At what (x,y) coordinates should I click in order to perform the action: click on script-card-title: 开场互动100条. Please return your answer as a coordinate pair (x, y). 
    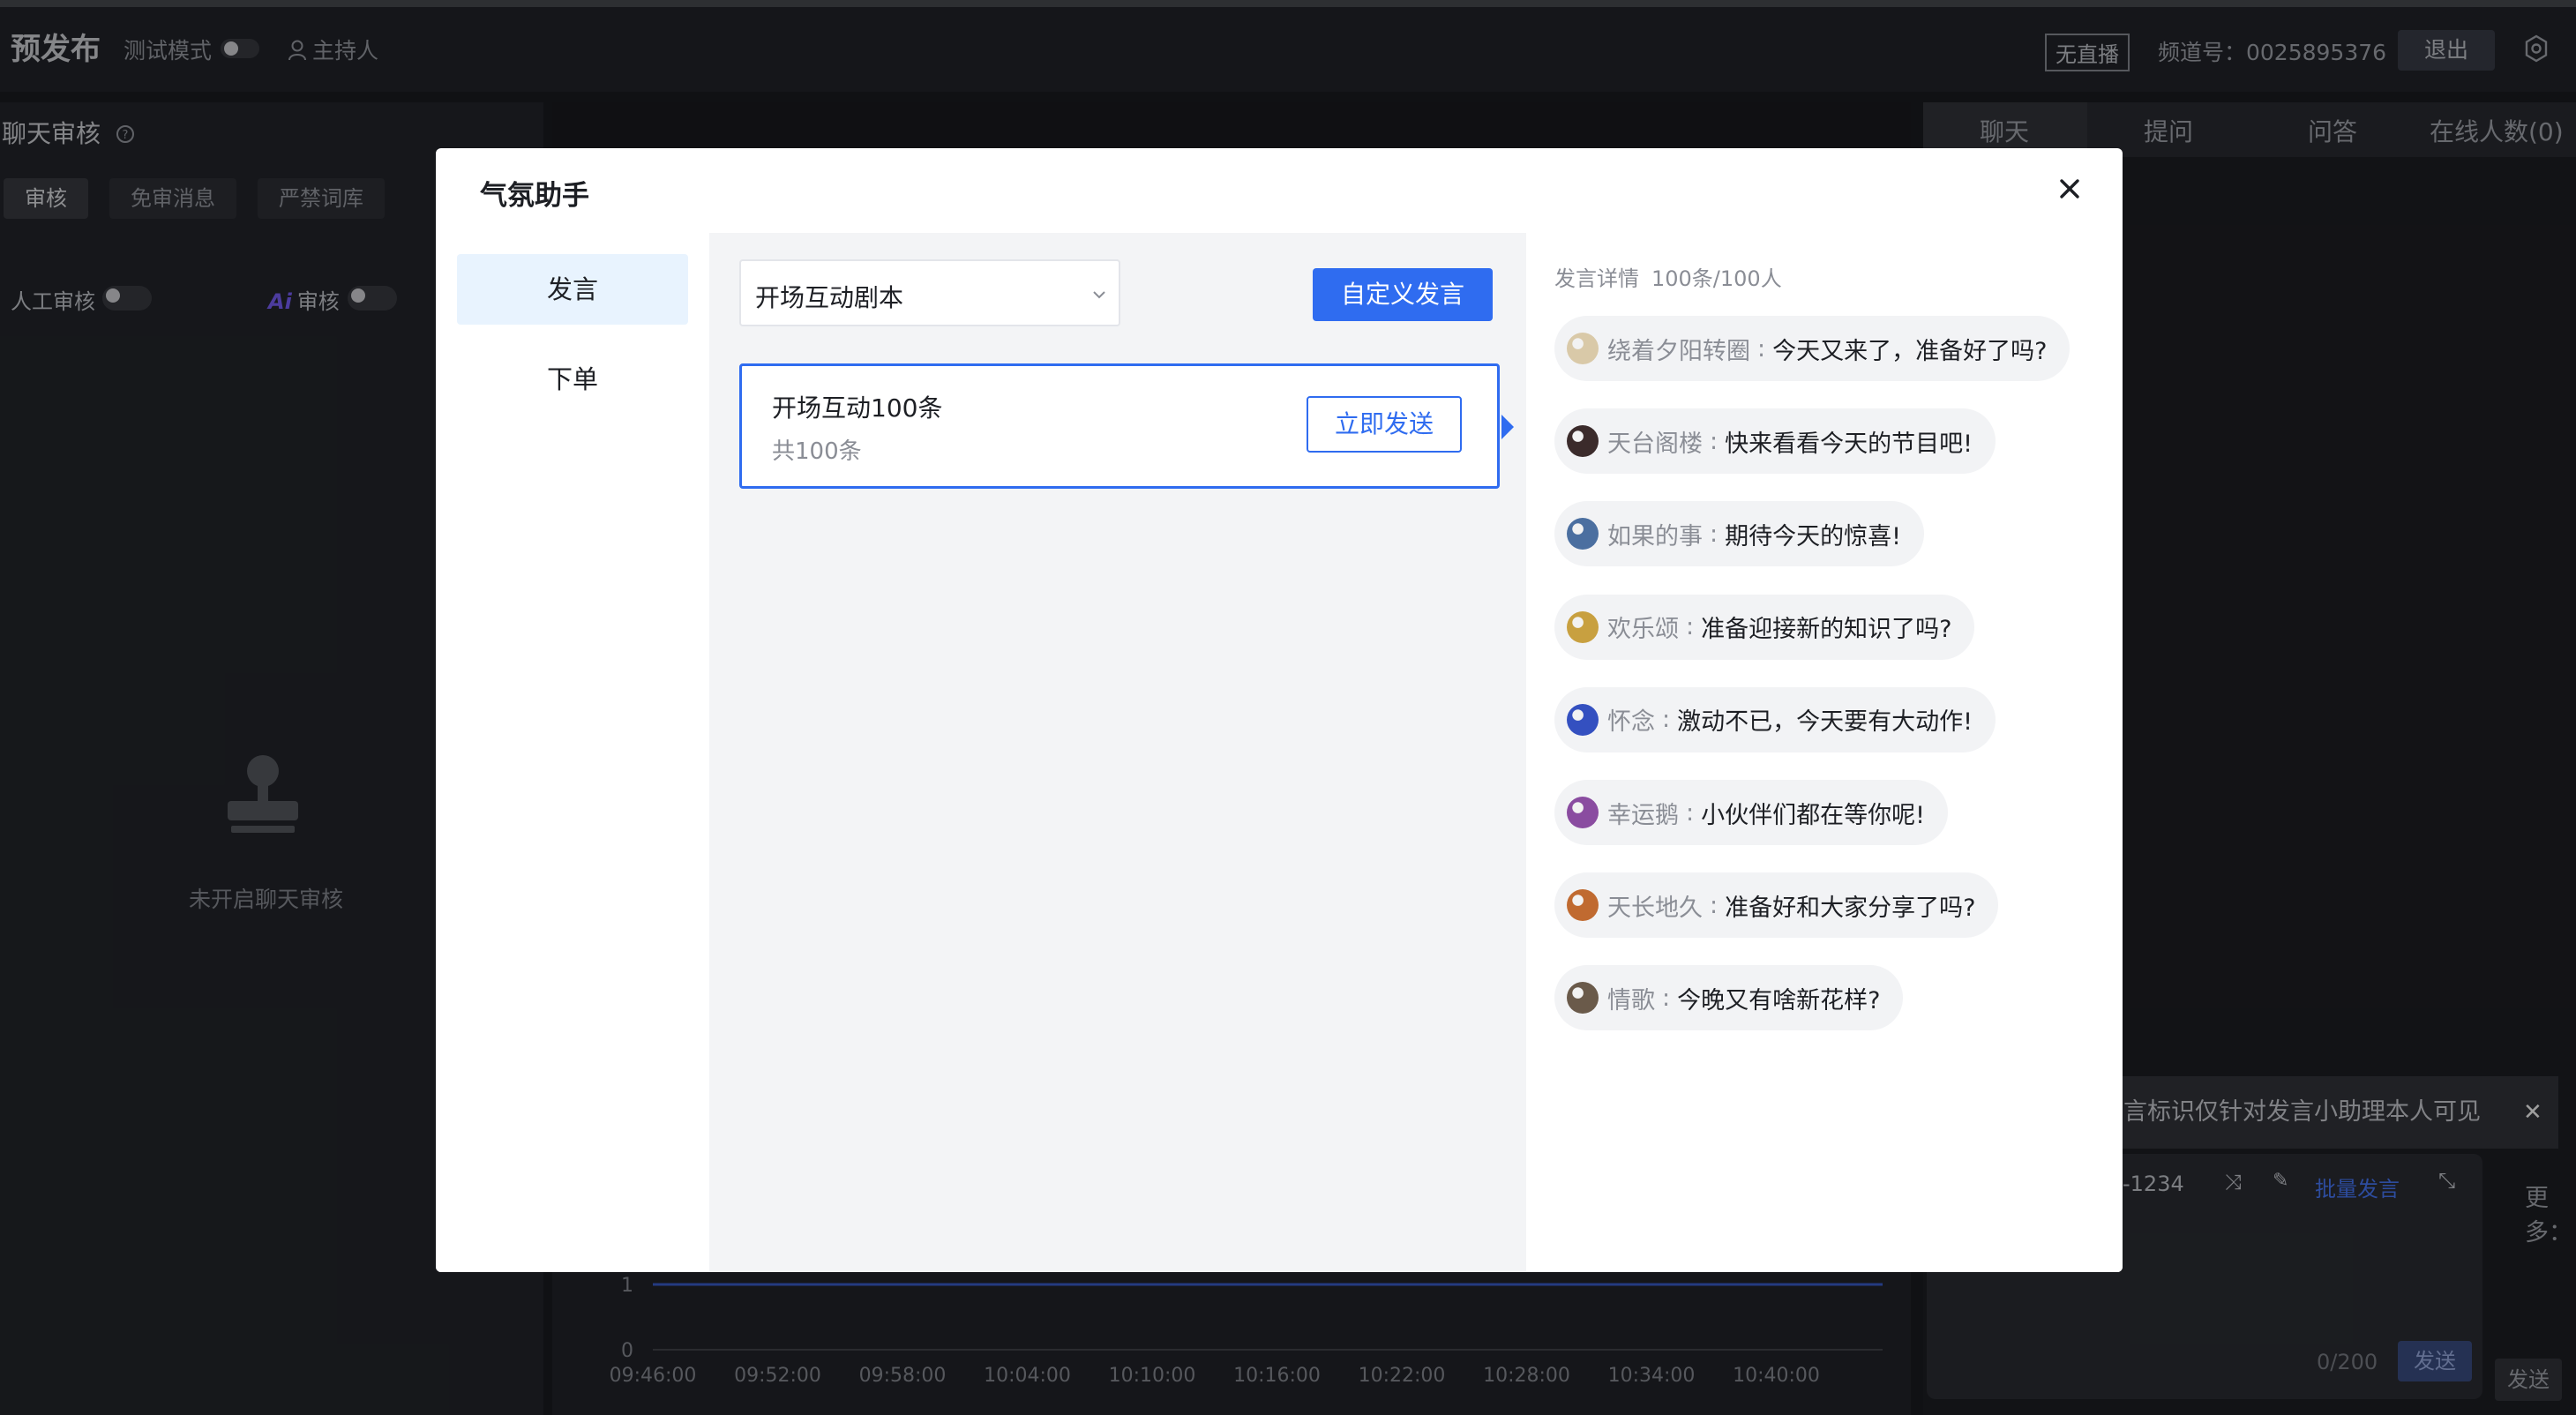
    Looking at the image, I should click on (858, 408).